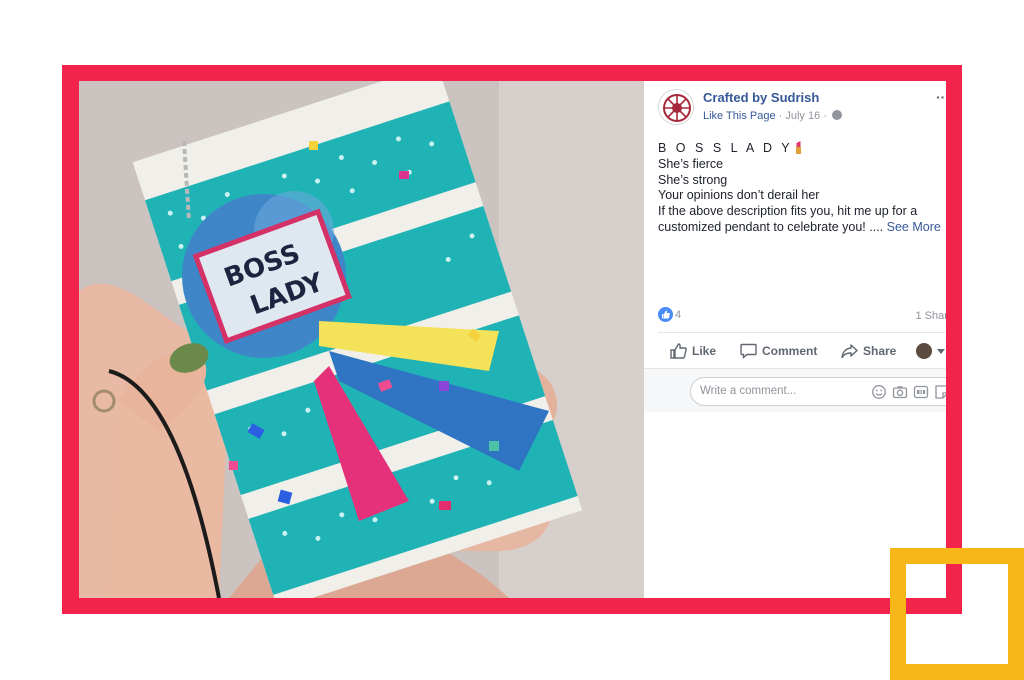 The width and height of the screenshot is (1024, 680). I want to click on sticker-icon, so click(940, 392).